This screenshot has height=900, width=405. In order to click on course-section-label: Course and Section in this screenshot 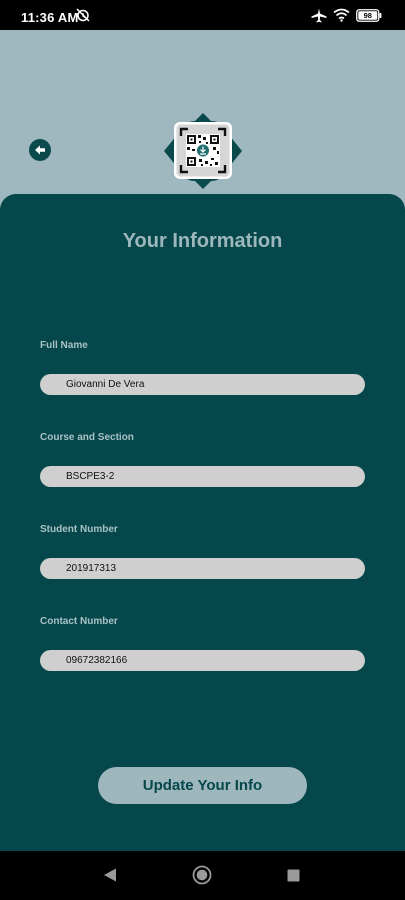, I will do `click(87, 437)`.